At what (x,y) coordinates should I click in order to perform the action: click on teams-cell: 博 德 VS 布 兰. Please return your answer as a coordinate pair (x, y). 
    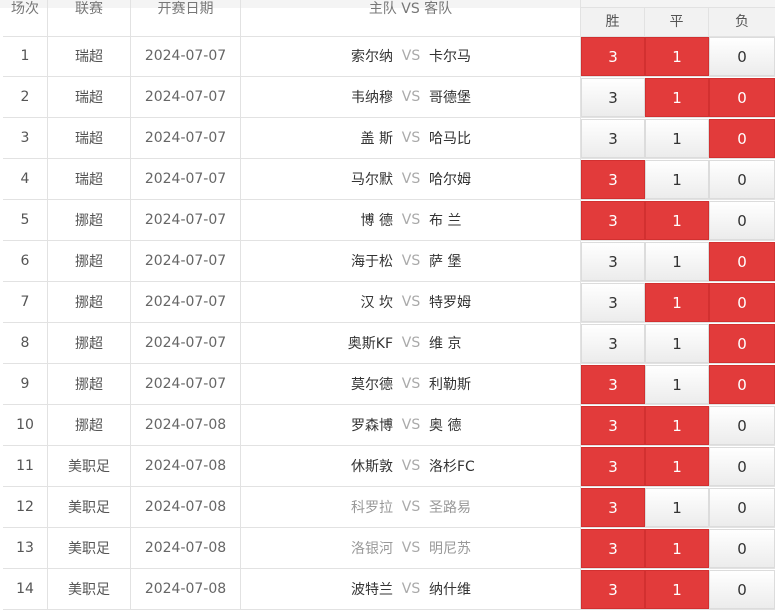
    Looking at the image, I should click on (411, 220).